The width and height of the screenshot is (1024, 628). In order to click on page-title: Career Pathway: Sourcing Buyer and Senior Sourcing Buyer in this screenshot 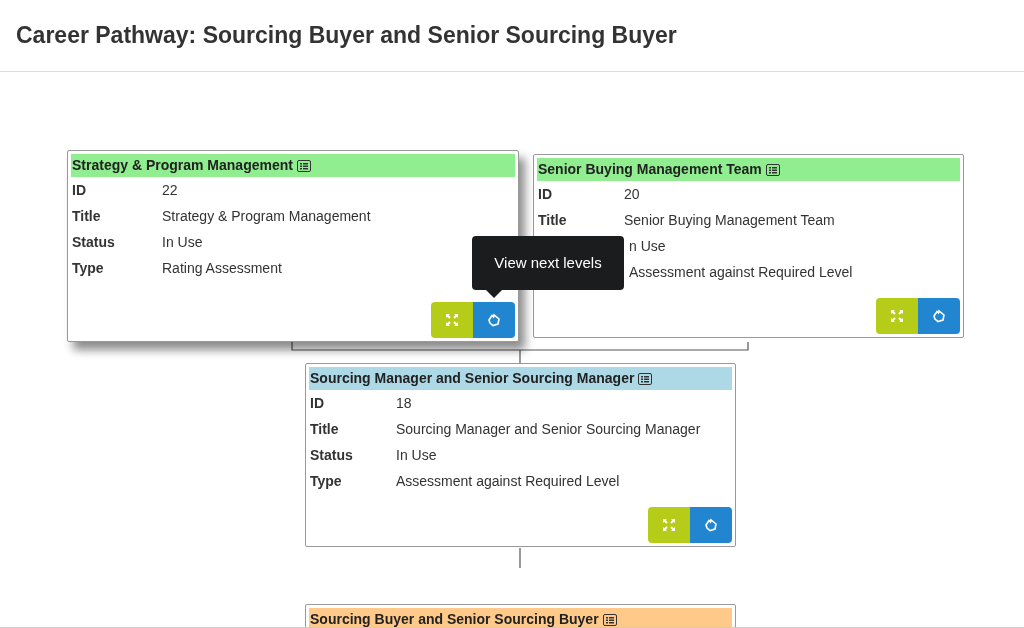, I will do `click(346, 36)`.